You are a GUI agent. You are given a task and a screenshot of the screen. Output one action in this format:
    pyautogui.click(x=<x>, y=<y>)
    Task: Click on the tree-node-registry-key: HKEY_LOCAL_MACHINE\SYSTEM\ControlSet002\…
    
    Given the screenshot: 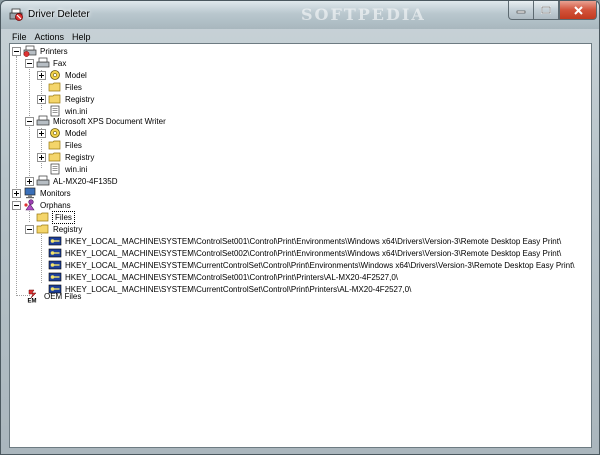 What is the action you would take?
    pyautogui.click(x=304, y=253)
    